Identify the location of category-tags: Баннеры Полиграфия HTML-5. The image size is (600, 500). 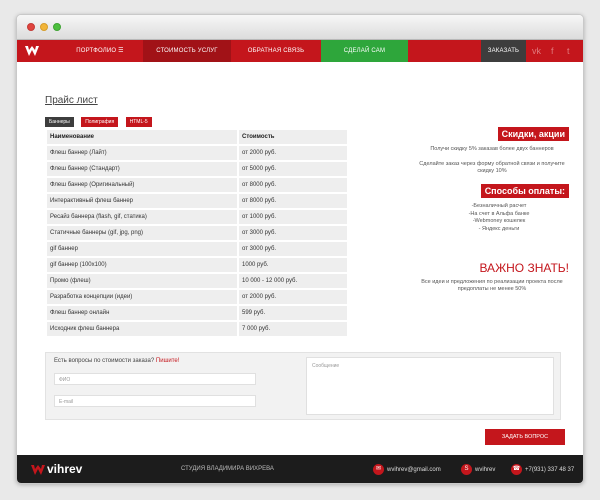
(100, 119).